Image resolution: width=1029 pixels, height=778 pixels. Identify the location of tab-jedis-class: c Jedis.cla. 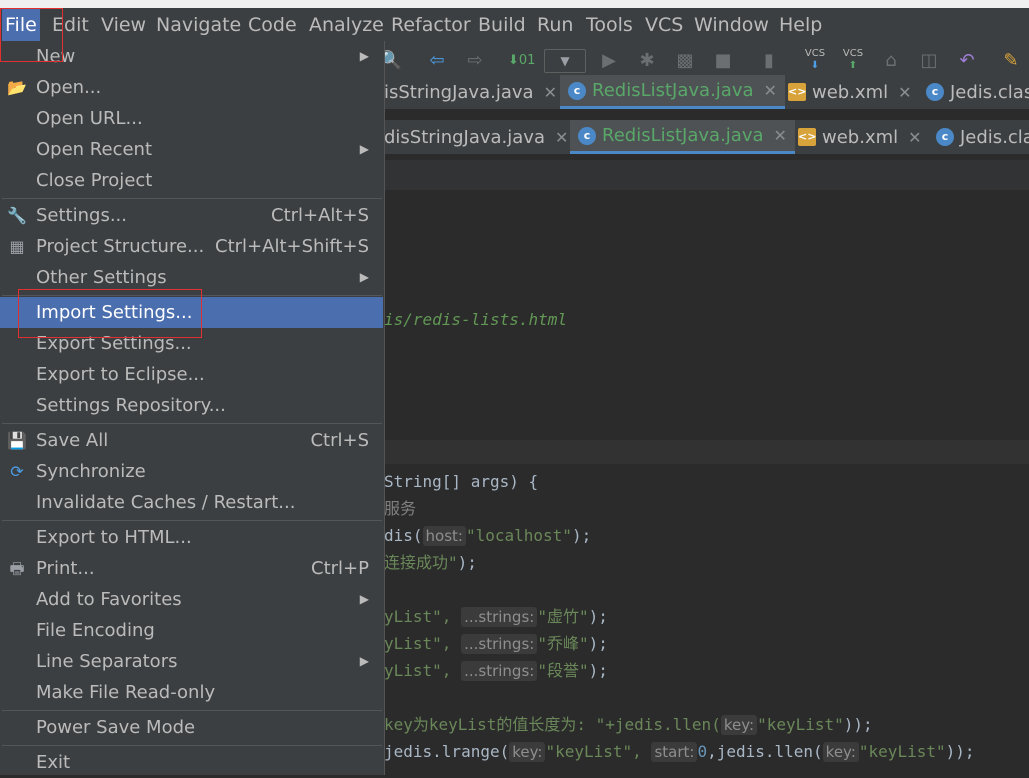
(982, 137).